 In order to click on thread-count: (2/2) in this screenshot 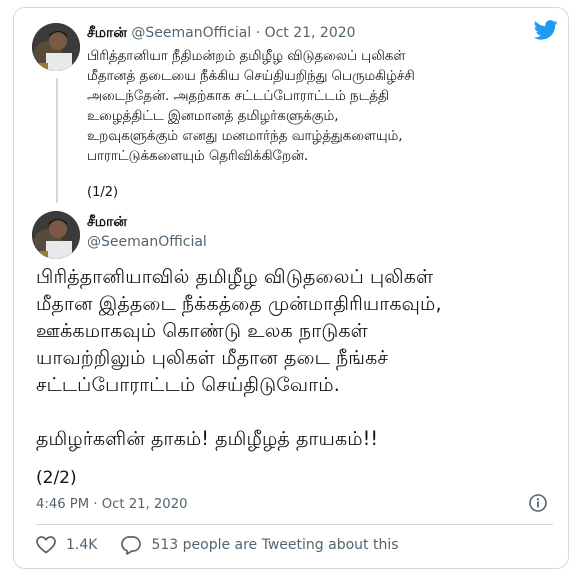, I will do `click(56, 478)`.